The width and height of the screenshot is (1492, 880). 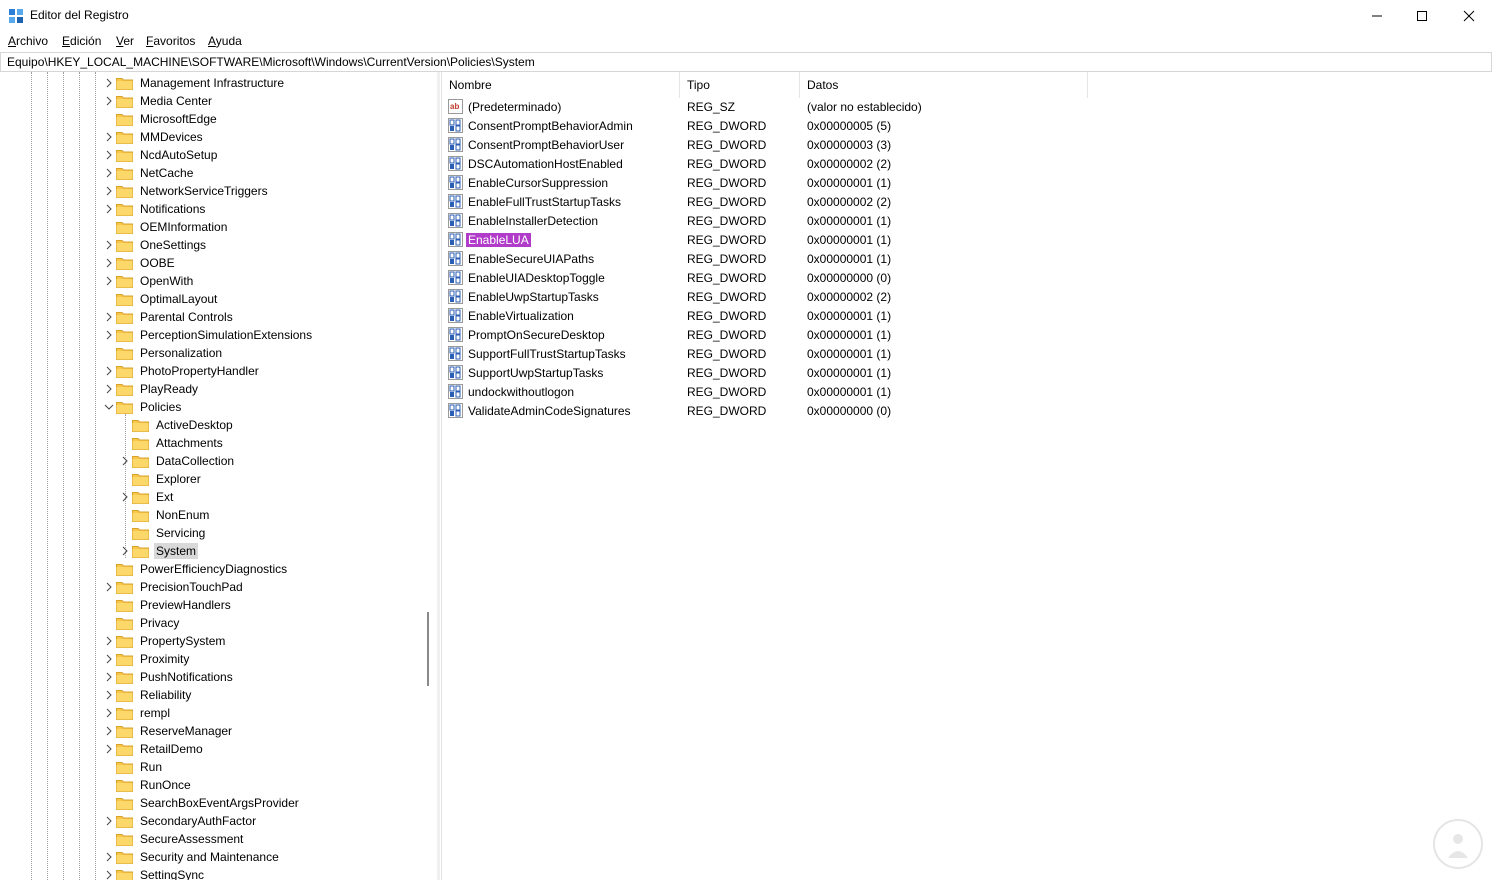 What do you see at coordinates (143, 407) in the screenshot?
I see `tree-item: Policies` at bounding box center [143, 407].